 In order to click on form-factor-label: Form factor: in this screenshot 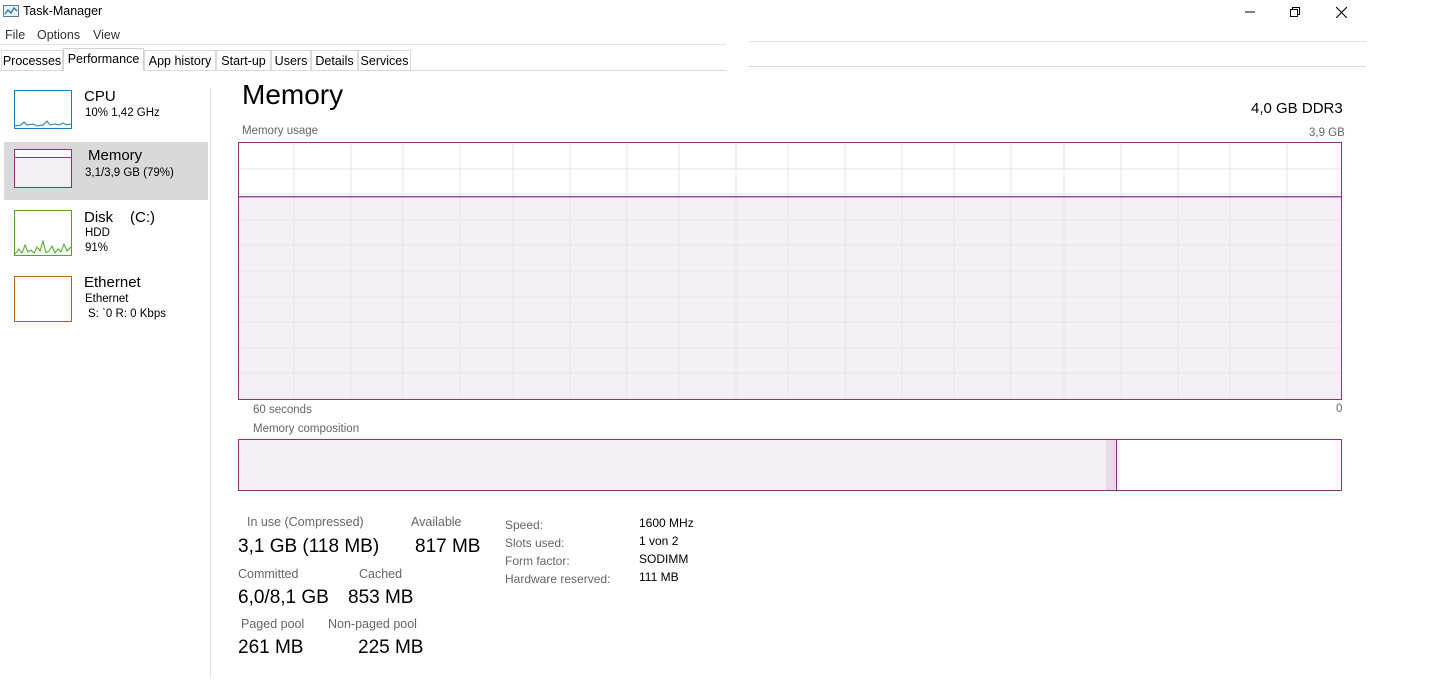, I will do `click(537, 561)`.